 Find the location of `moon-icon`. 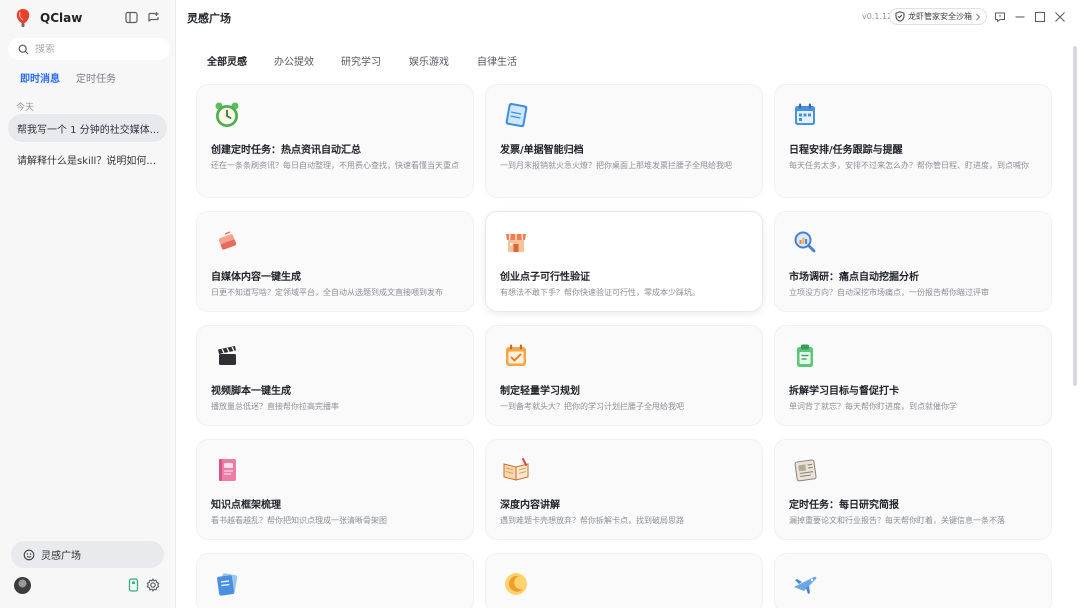

moon-icon is located at coordinates (516, 584).